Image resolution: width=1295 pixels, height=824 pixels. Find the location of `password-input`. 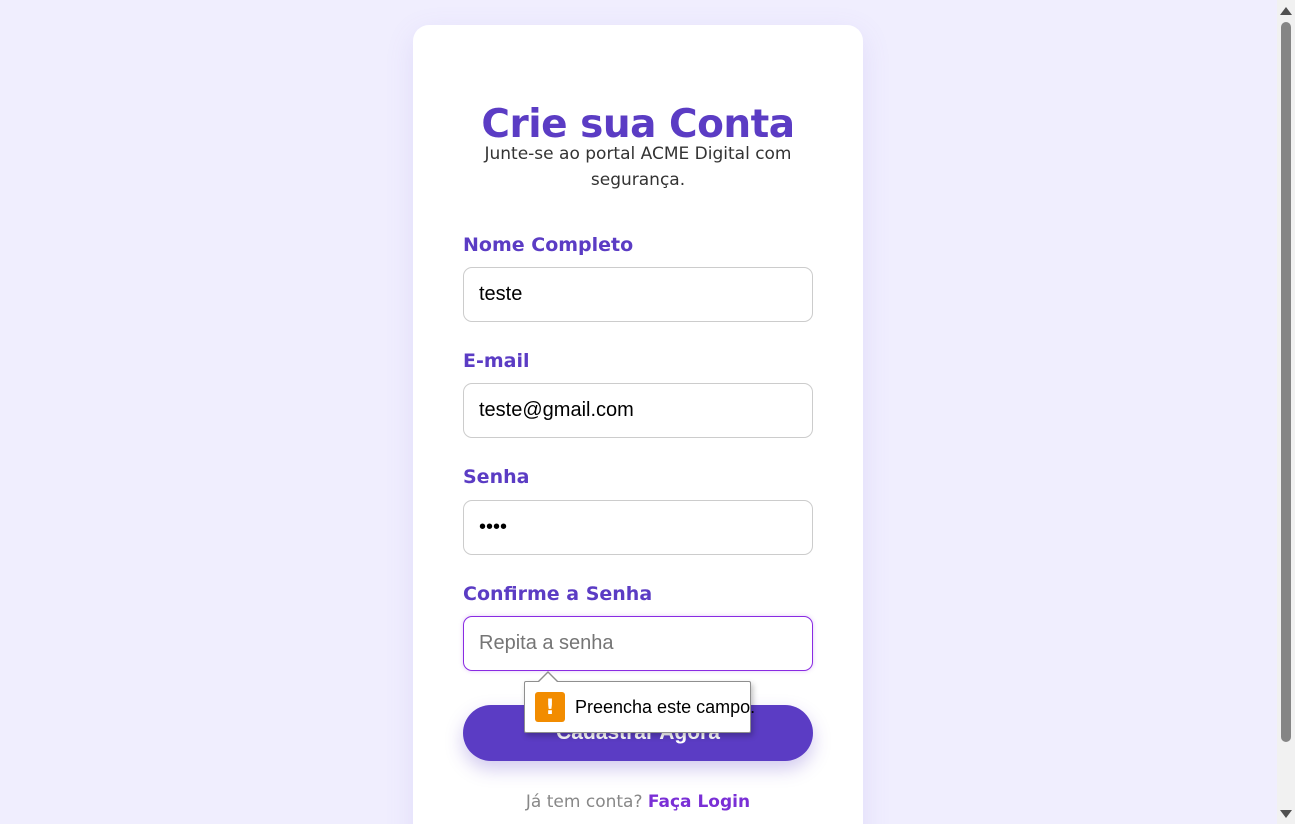

password-input is located at coordinates (638, 527).